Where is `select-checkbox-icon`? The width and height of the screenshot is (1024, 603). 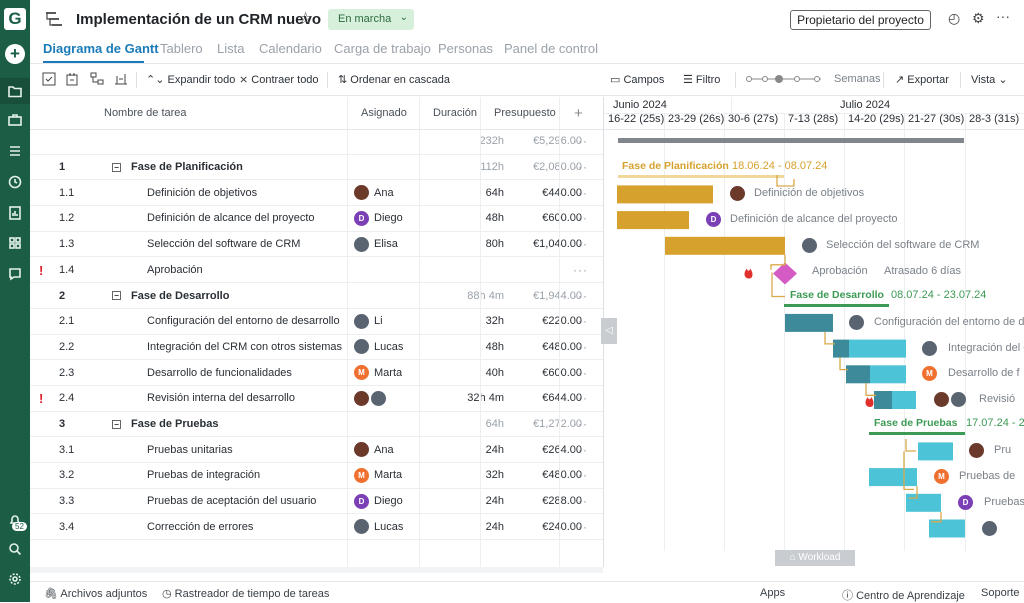
select-checkbox-icon is located at coordinates (49, 79).